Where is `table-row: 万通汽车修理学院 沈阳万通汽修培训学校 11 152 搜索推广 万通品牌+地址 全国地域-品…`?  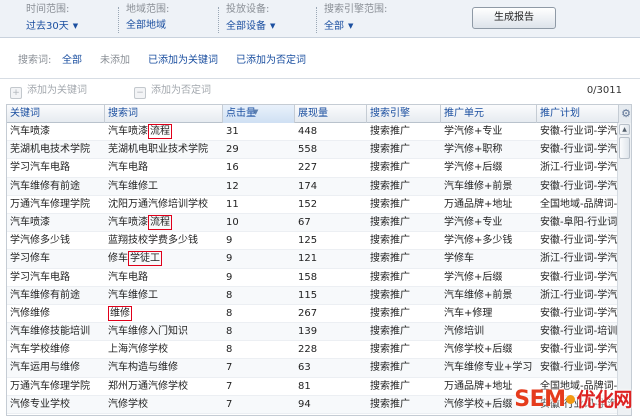
table-row: 万通汽车修理学院 沈阳万通汽修培训学校 11 152 搜索推广 万通品牌+地址 全国地域-品… is located at coordinates (313, 205).